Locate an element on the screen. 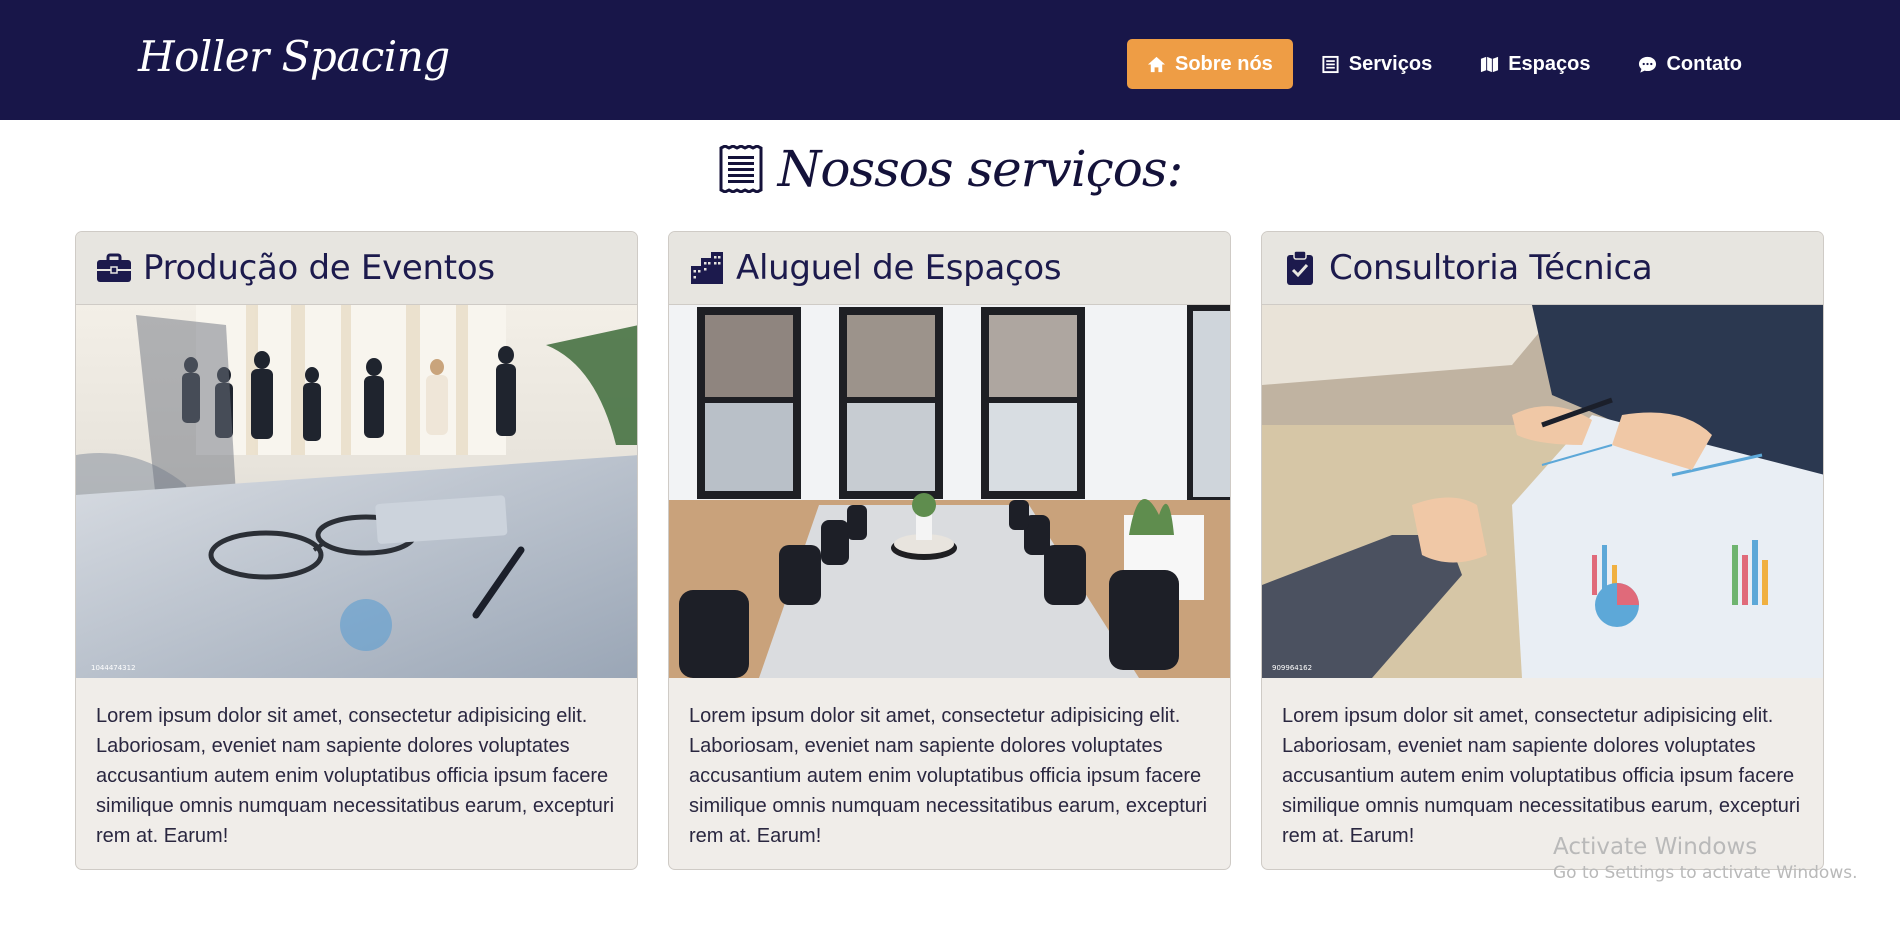 The height and width of the screenshot is (940, 1900). nav-item-sobre-nos: Sobre nós is located at coordinates (1210, 64).